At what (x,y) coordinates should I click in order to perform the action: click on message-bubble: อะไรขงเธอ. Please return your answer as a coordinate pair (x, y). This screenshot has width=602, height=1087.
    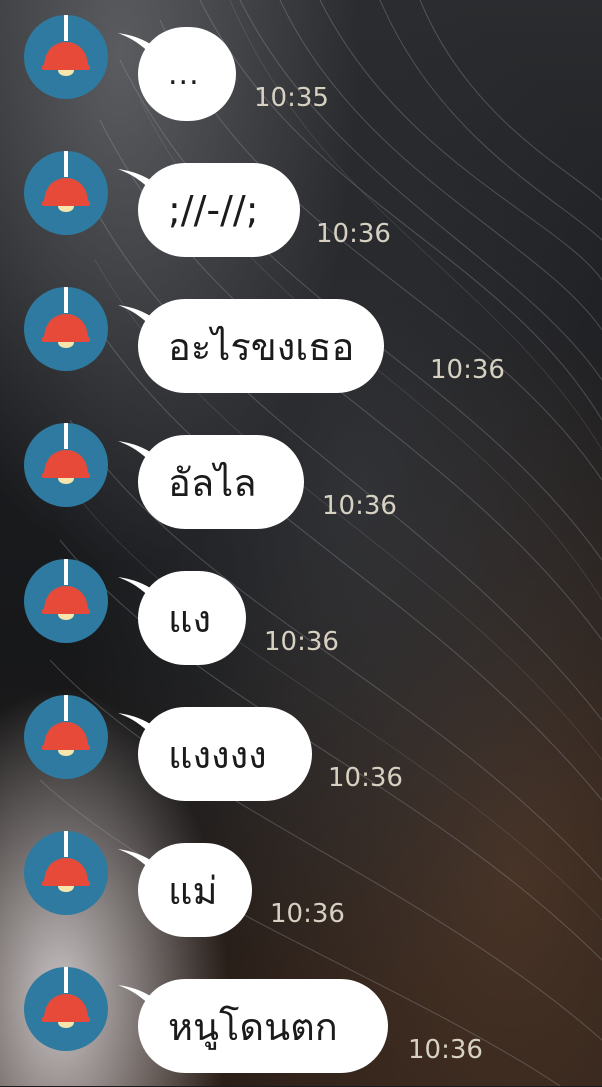
    Looking at the image, I should click on (261, 346).